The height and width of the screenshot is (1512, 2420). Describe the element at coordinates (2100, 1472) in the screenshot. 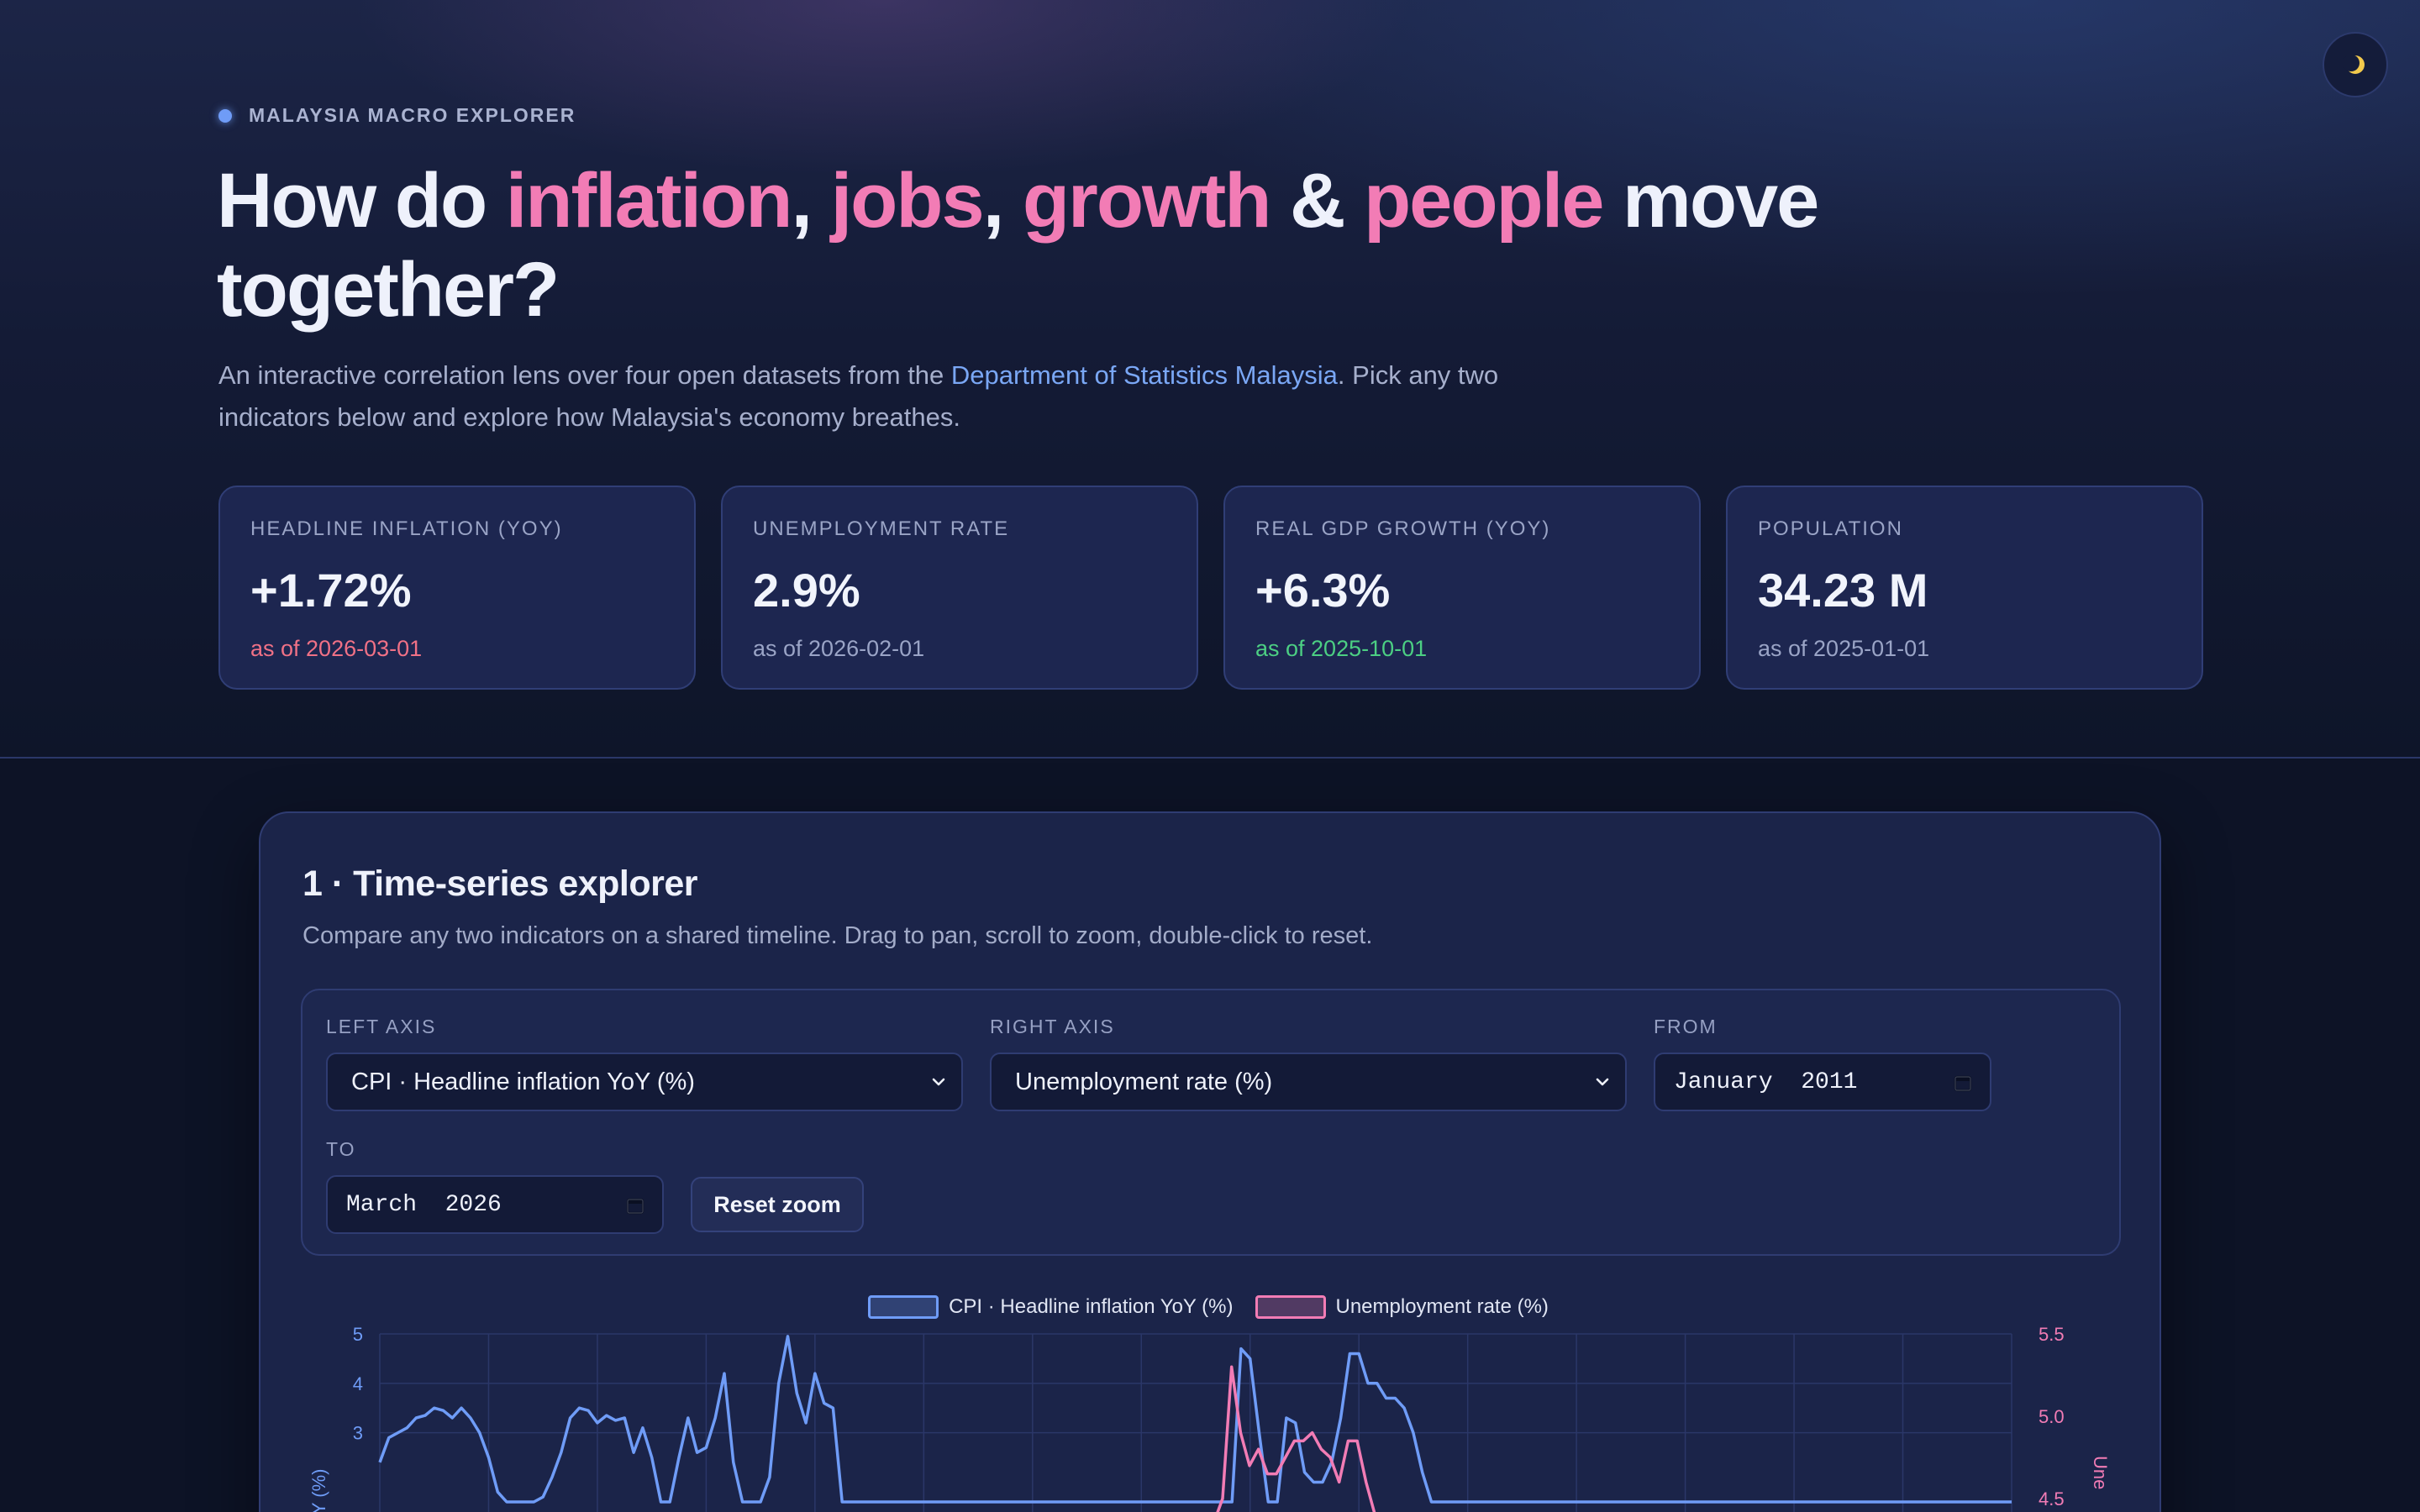

I see `right-axis-title: Une` at that location.